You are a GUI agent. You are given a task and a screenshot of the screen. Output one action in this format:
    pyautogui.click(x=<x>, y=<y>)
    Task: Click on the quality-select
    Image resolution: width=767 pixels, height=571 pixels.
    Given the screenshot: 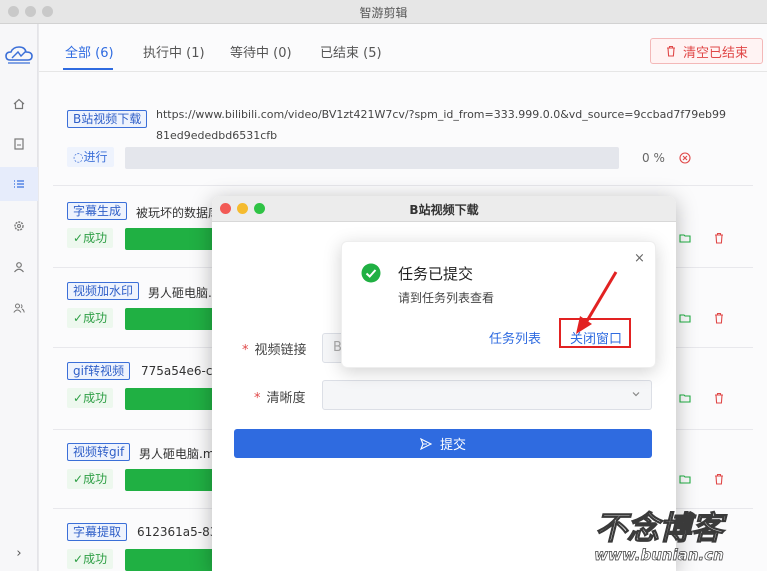 What is the action you would take?
    pyautogui.click(x=487, y=395)
    